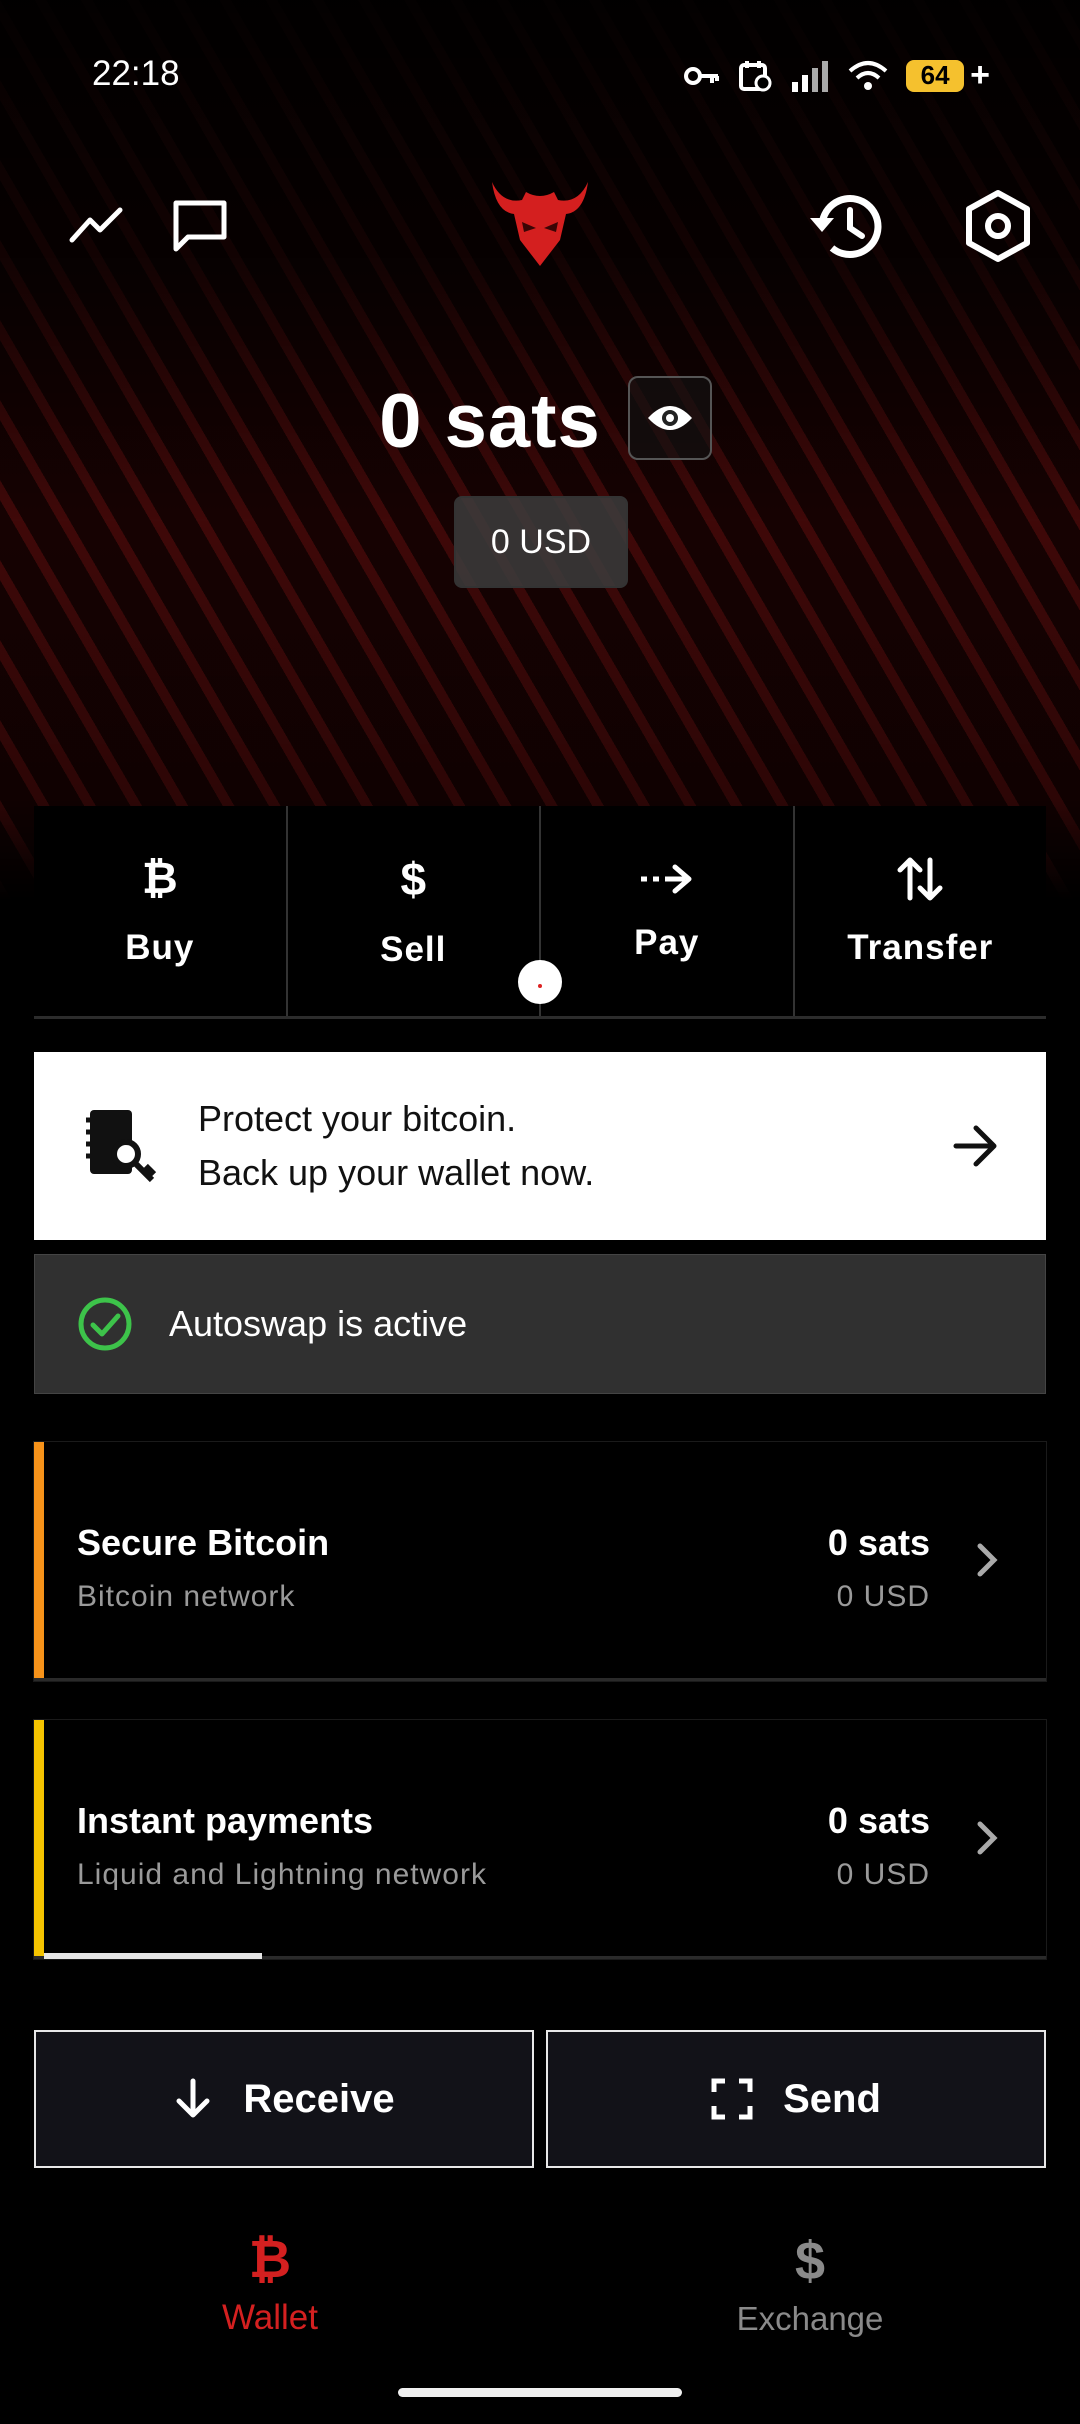  What do you see at coordinates (998, 226) in the screenshot?
I see `settings-icon` at bounding box center [998, 226].